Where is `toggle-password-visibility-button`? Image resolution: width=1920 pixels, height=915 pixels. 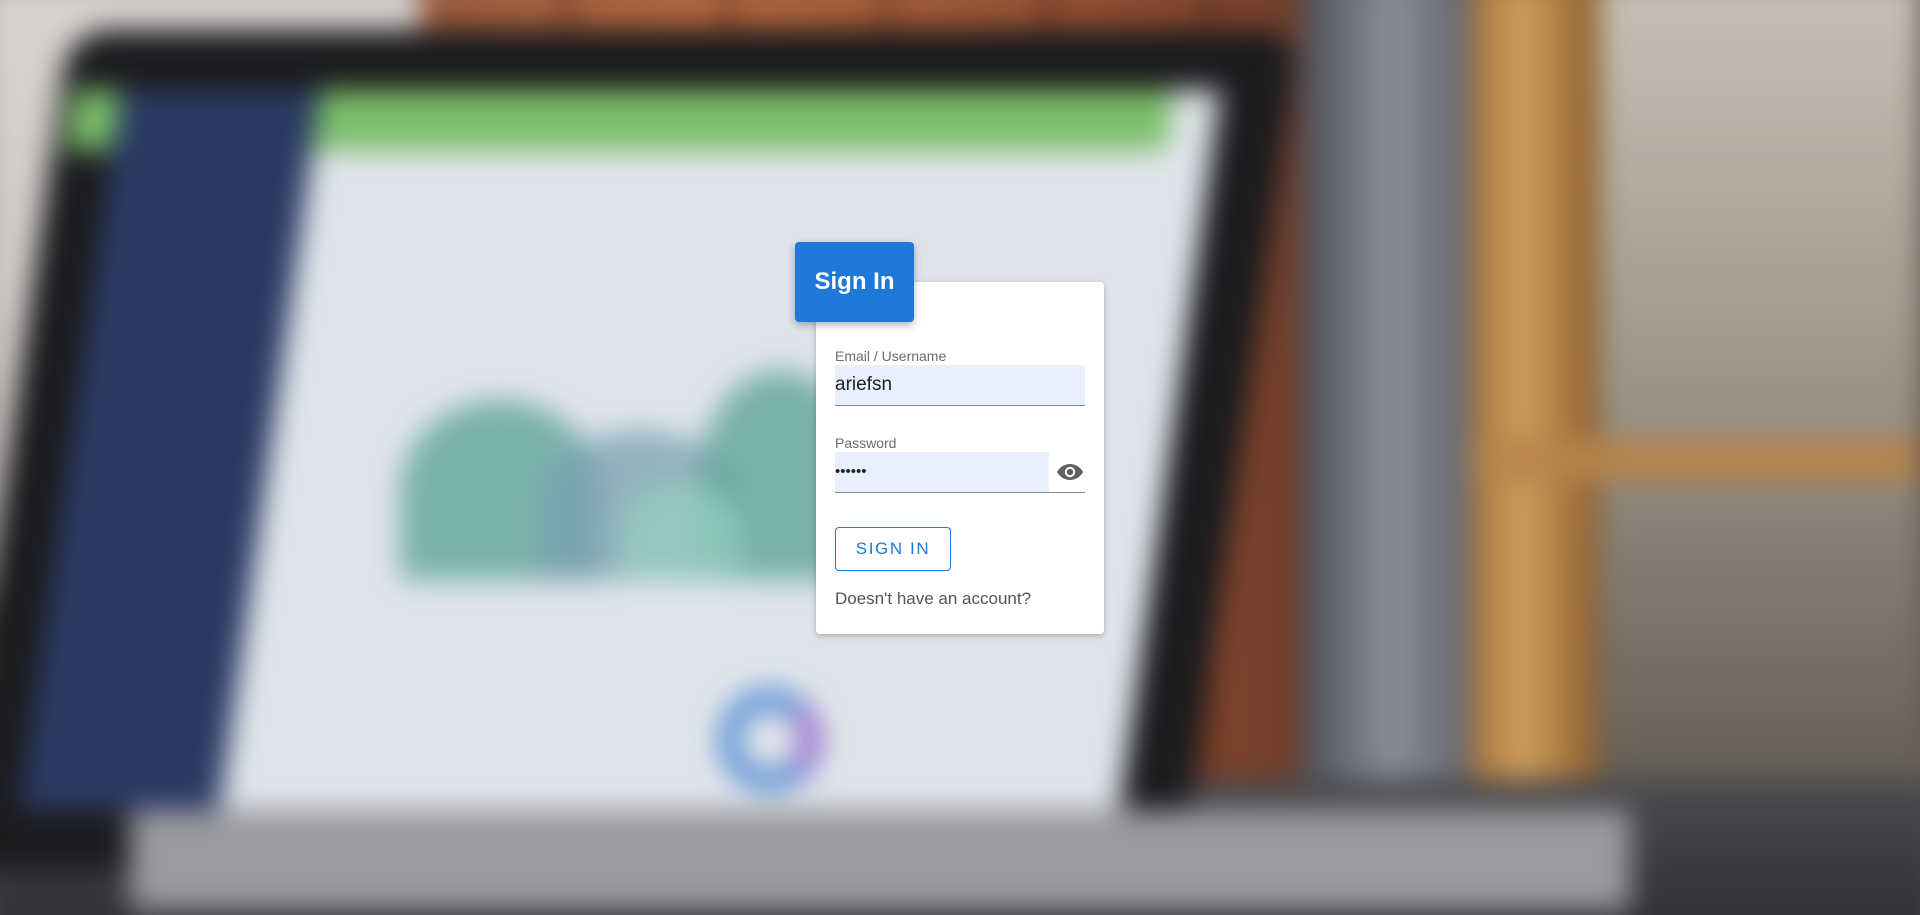
toggle-password-visibility-button is located at coordinates (1070, 472).